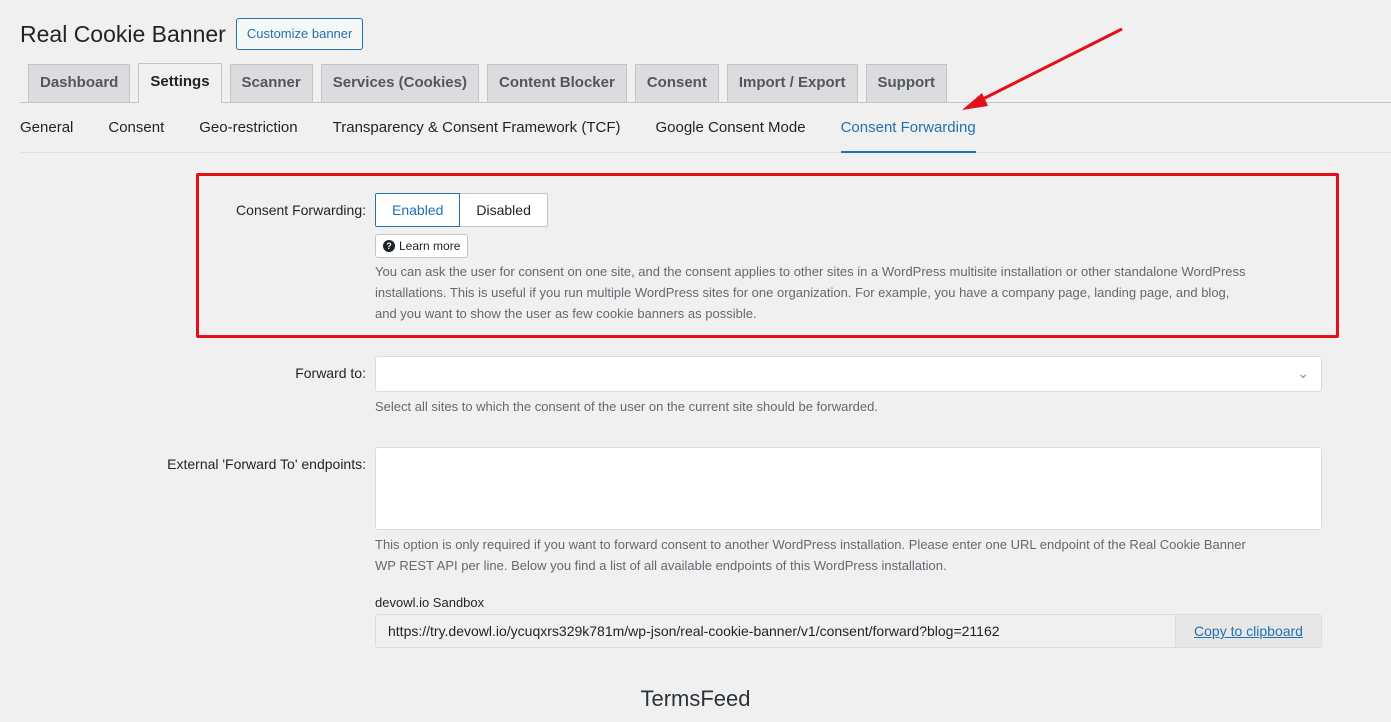  I want to click on external-endpoints-textarea, so click(848, 488).